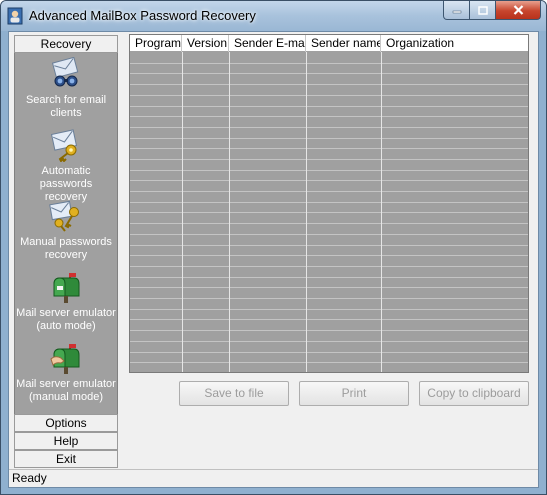 The width and height of the screenshot is (547, 495). Describe the element at coordinates (66, 113) in the screenshot. I see `sidebar-item-label: clients` at that location.